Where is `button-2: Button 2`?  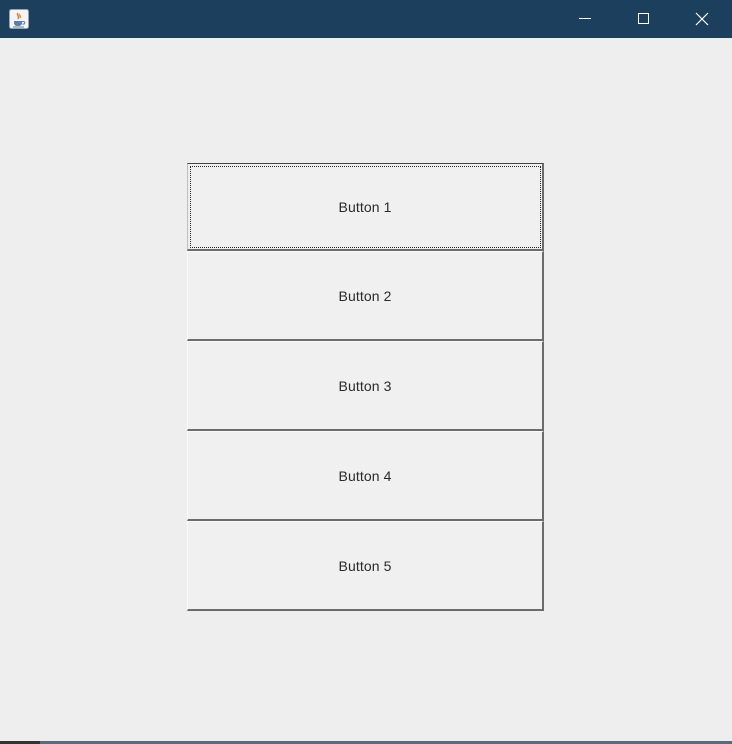
button-2: Button 2 is located at coordinates (365, 296).